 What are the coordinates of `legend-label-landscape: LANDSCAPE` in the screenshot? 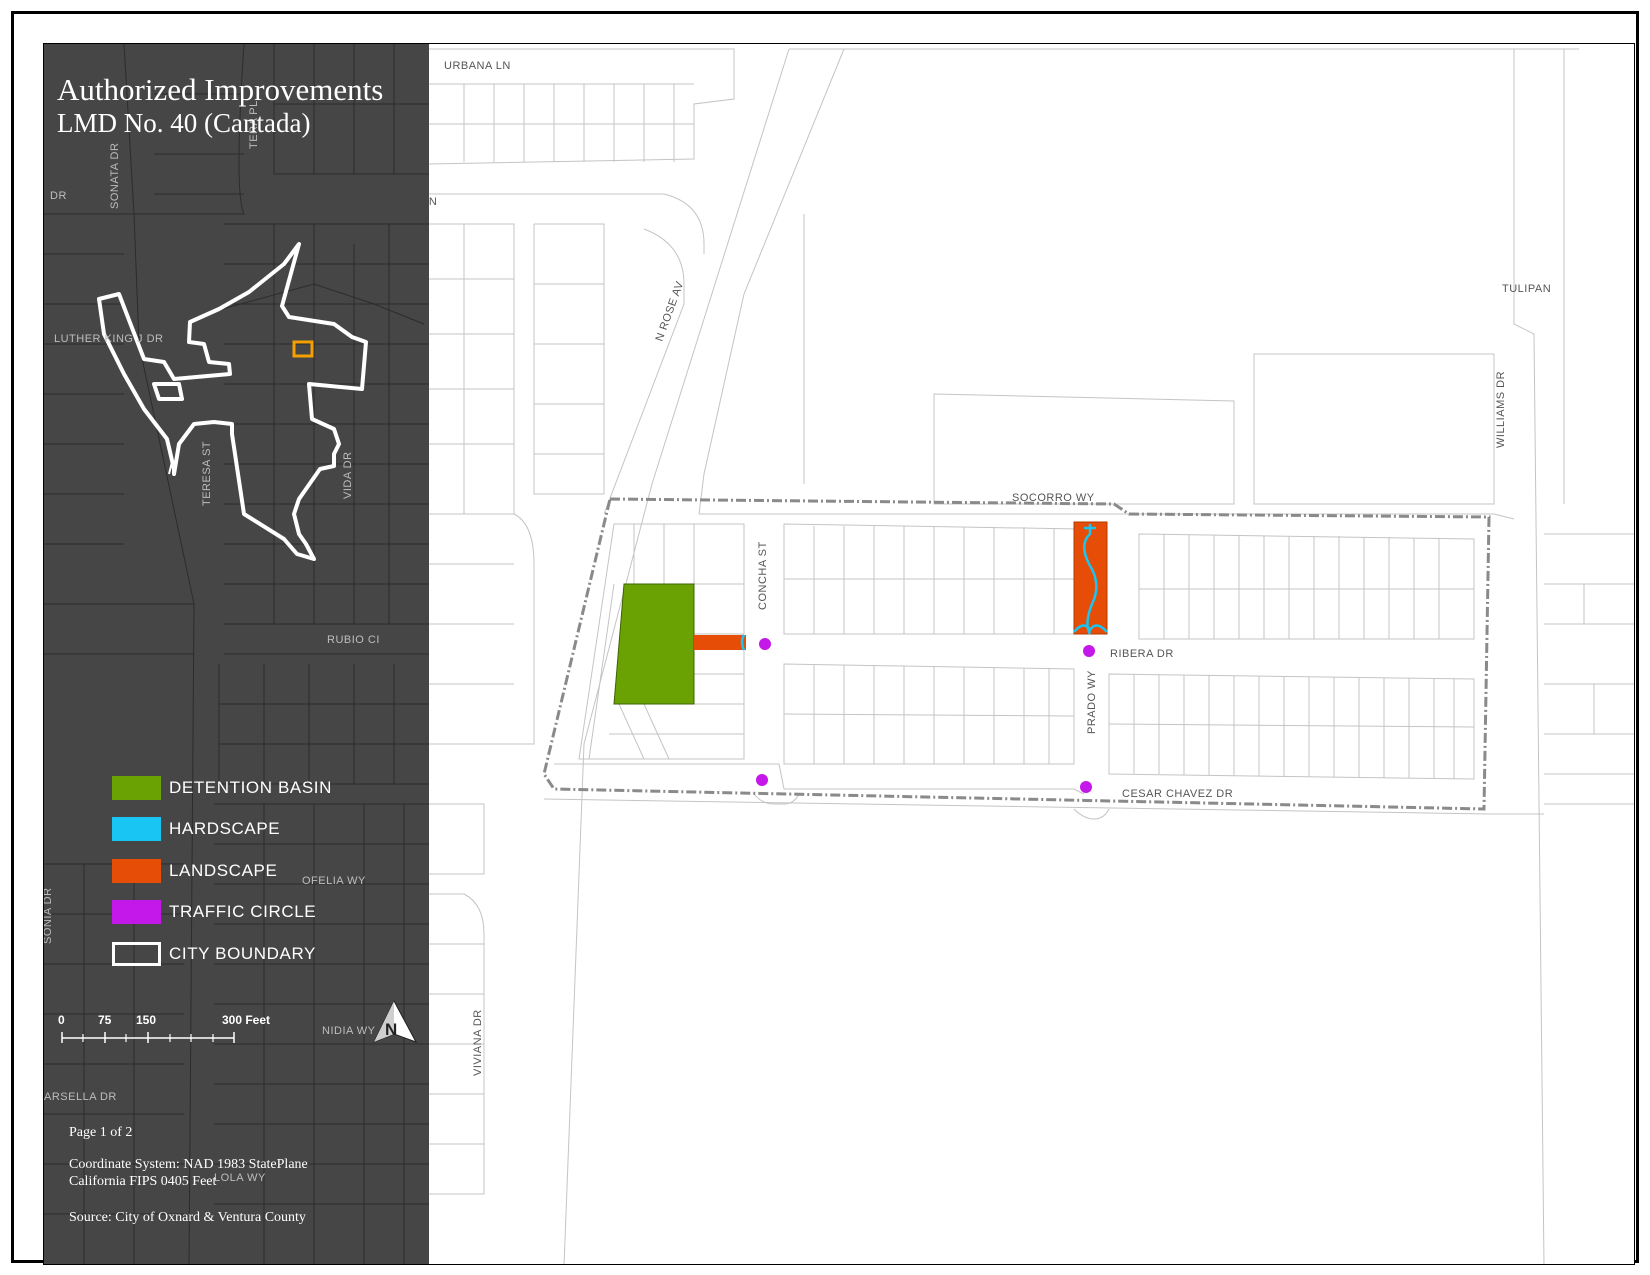 It's located at (223, 870).